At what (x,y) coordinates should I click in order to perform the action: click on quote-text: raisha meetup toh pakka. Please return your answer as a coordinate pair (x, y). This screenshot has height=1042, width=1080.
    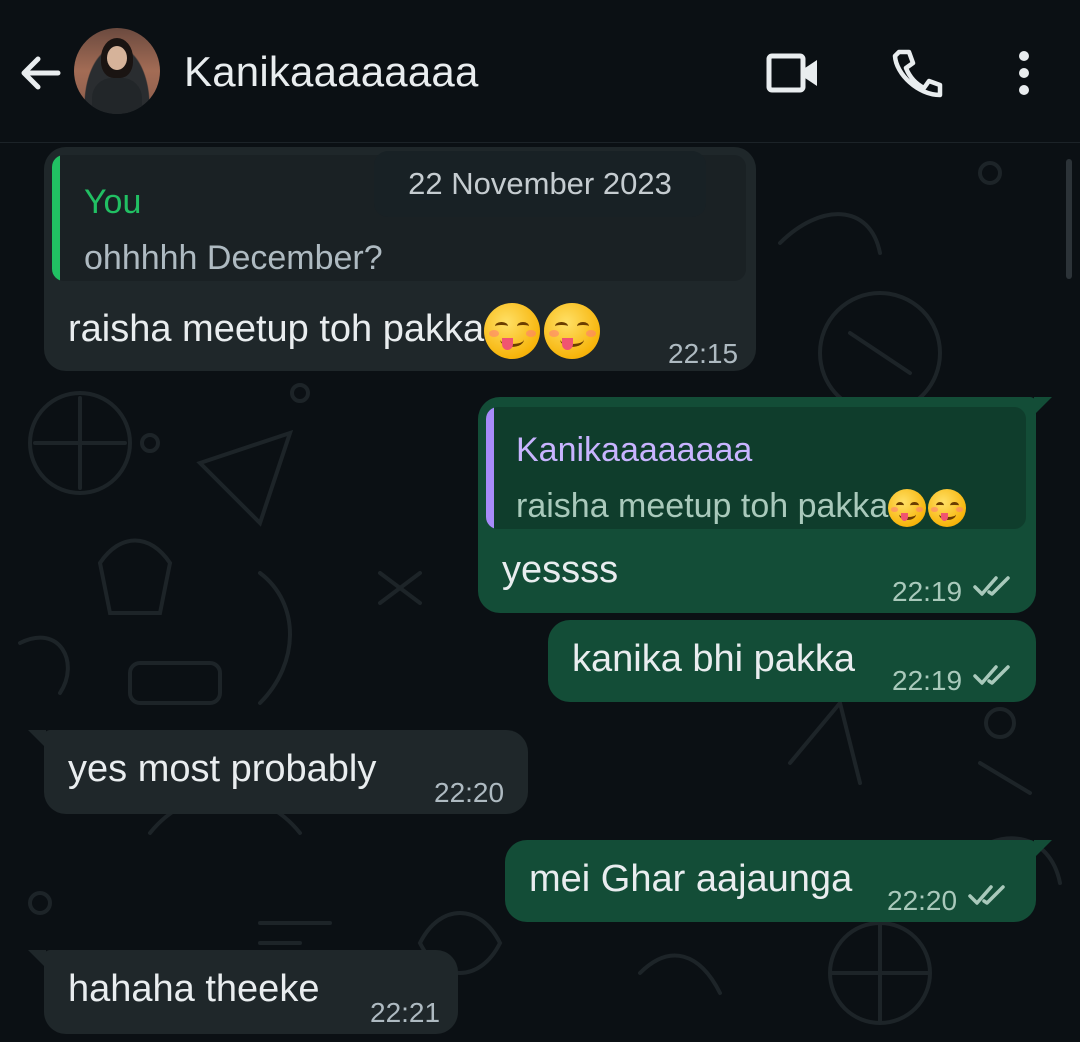
    Looking at the image, I should click on (741, 506).